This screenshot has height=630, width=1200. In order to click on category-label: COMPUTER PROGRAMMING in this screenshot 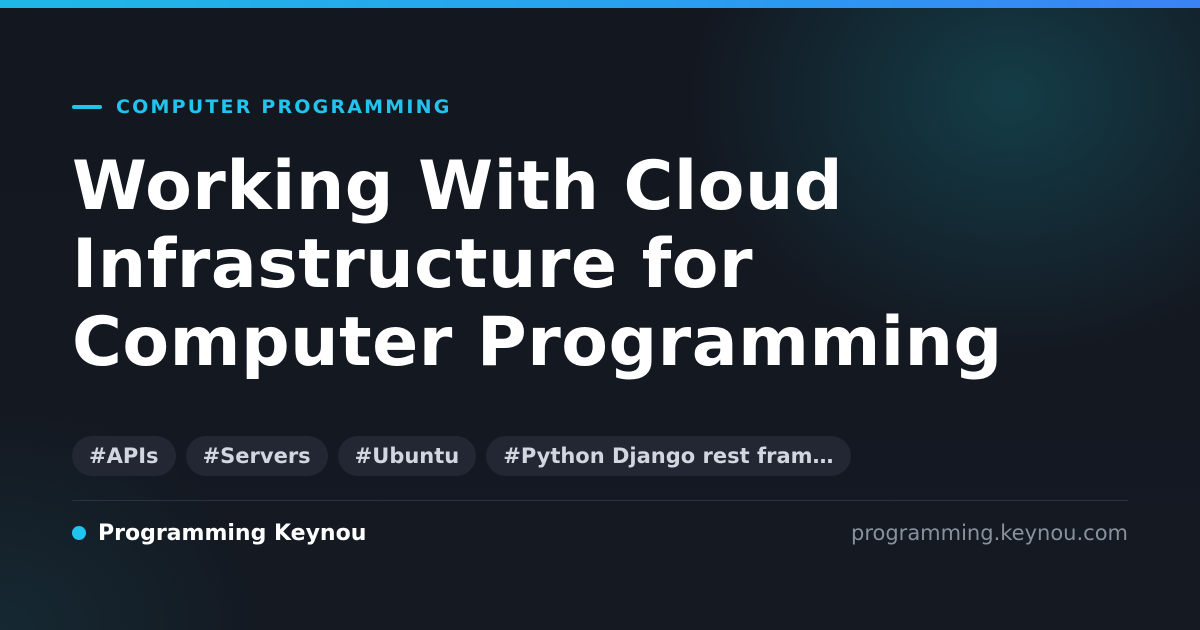, I will do `click(284, 107)`.